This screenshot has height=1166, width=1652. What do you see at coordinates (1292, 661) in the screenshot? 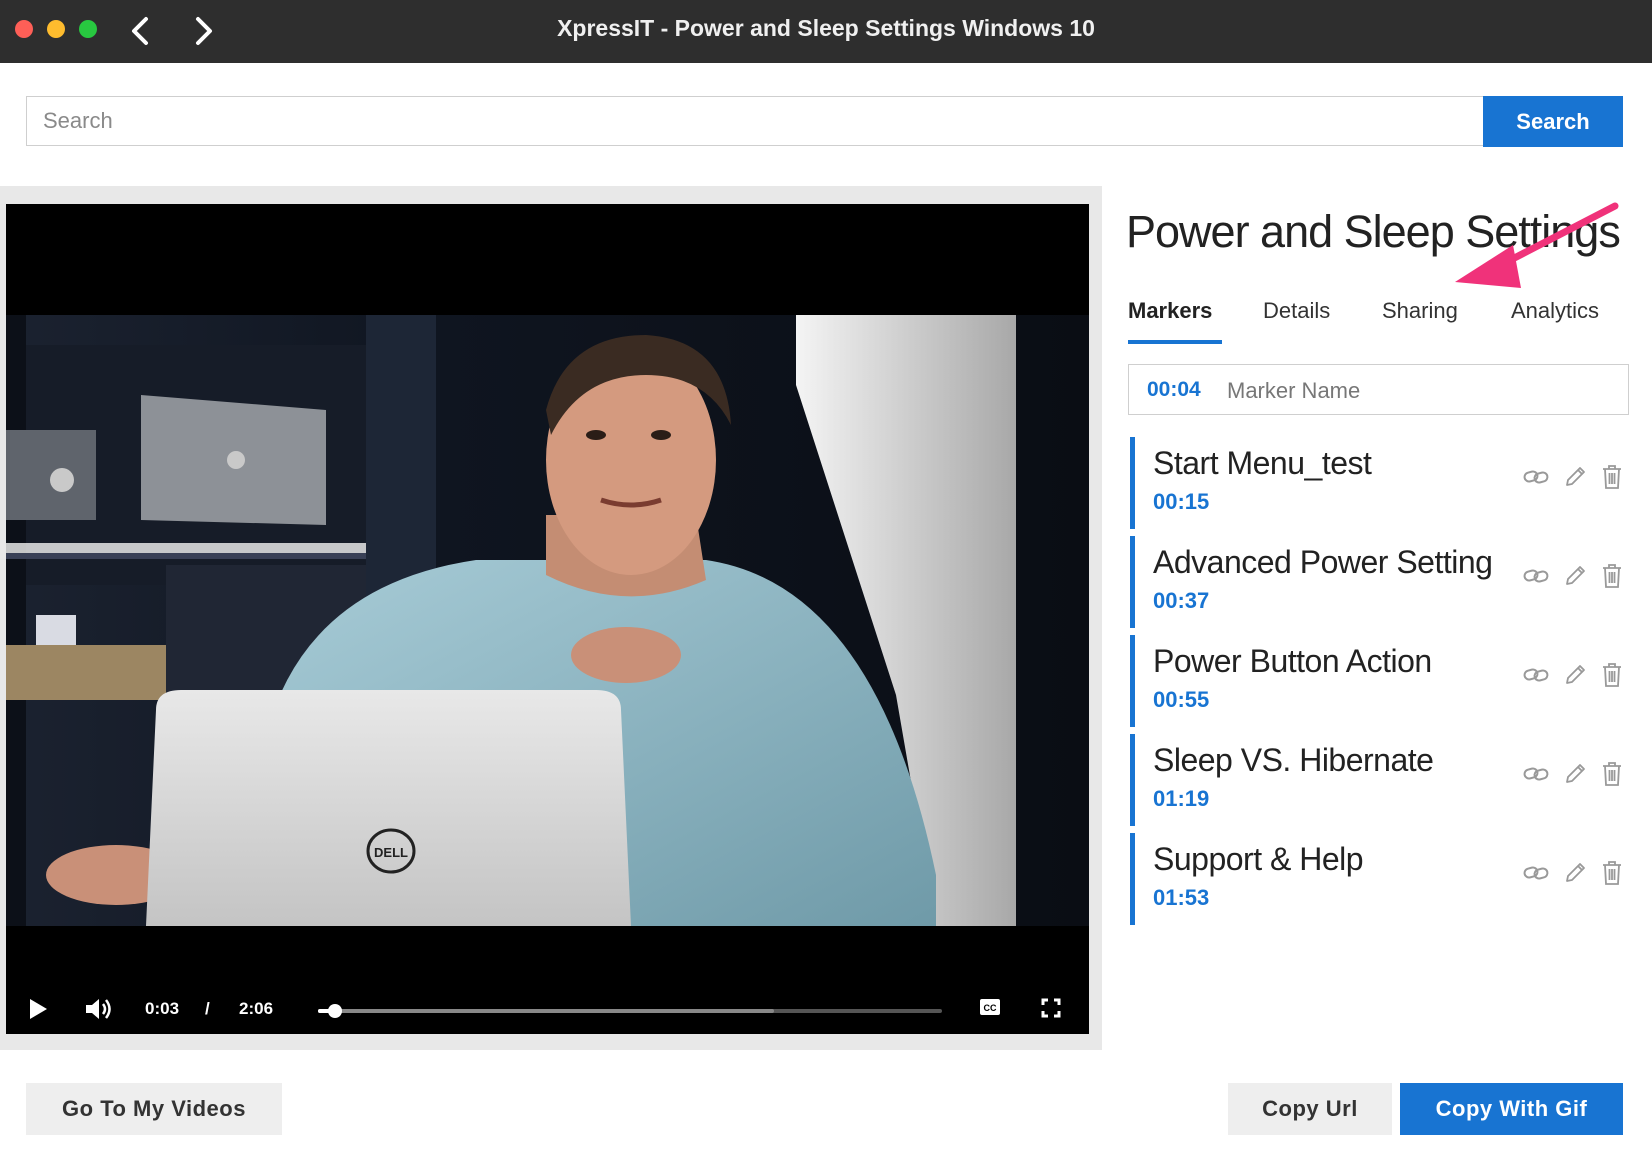
I see `marker-name: Power Button Action` at bounding box center [1292, 661].